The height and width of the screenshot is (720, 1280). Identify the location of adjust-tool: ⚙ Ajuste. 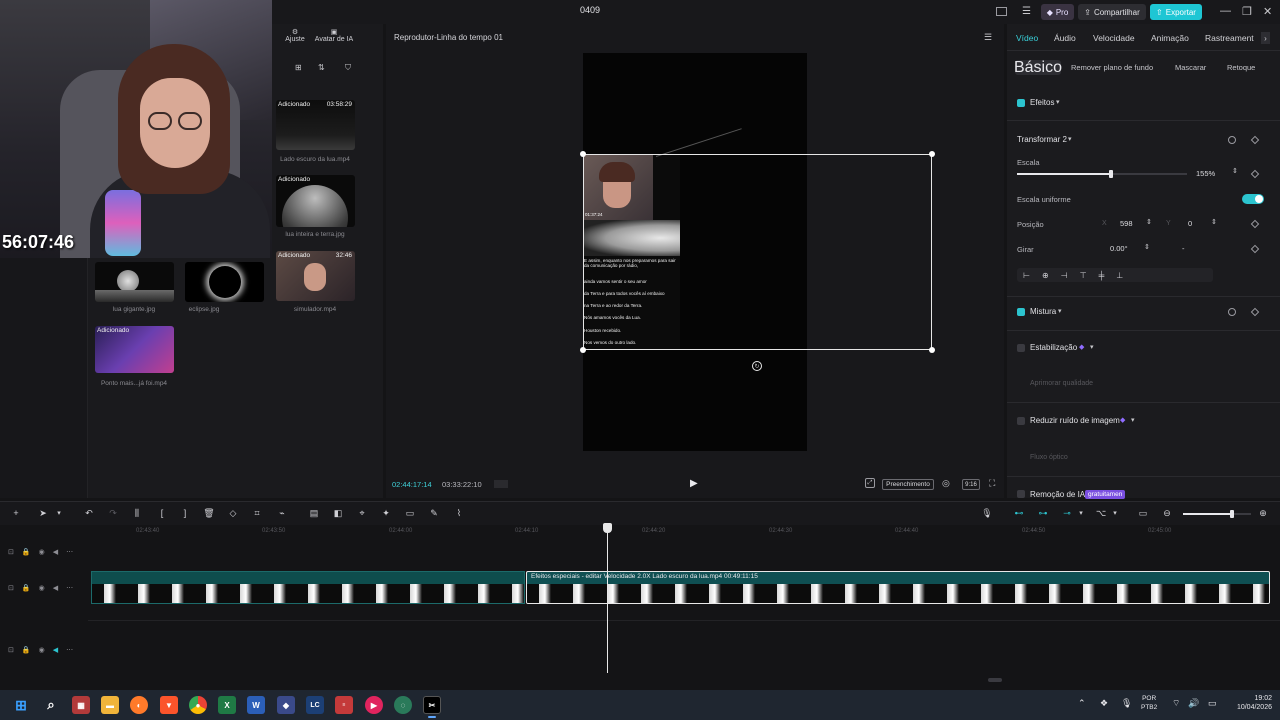
(295, 35).